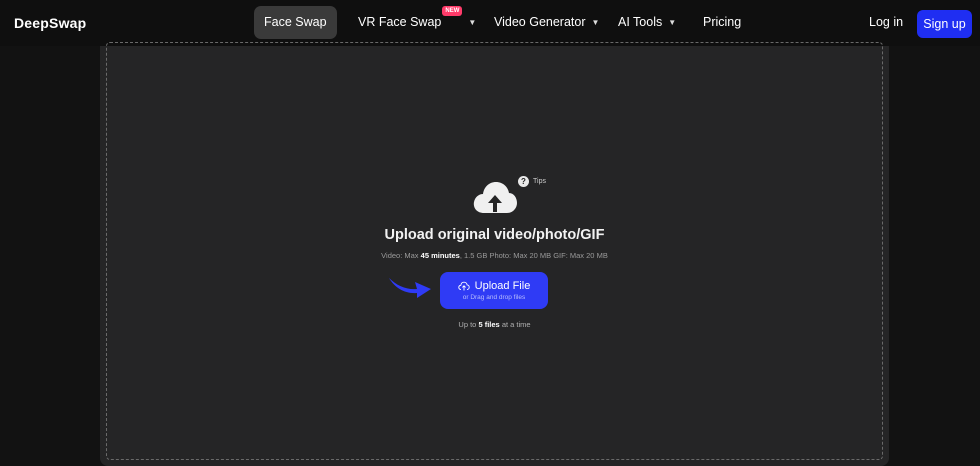 This screenshot has height=466, width=980. I want to click on nav-pricing: Pricing, so click(722, 22).